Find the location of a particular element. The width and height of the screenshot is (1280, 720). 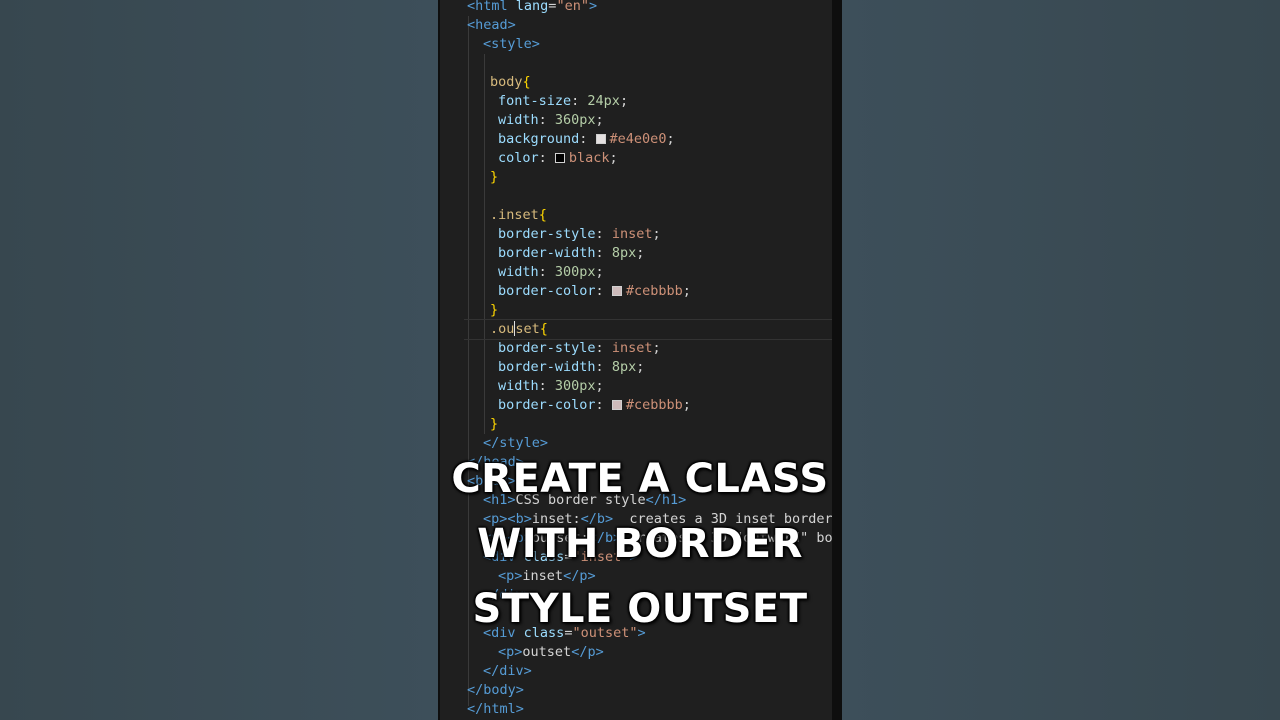

code-line: <p>outset</p> is located at coordinates (551, 652).